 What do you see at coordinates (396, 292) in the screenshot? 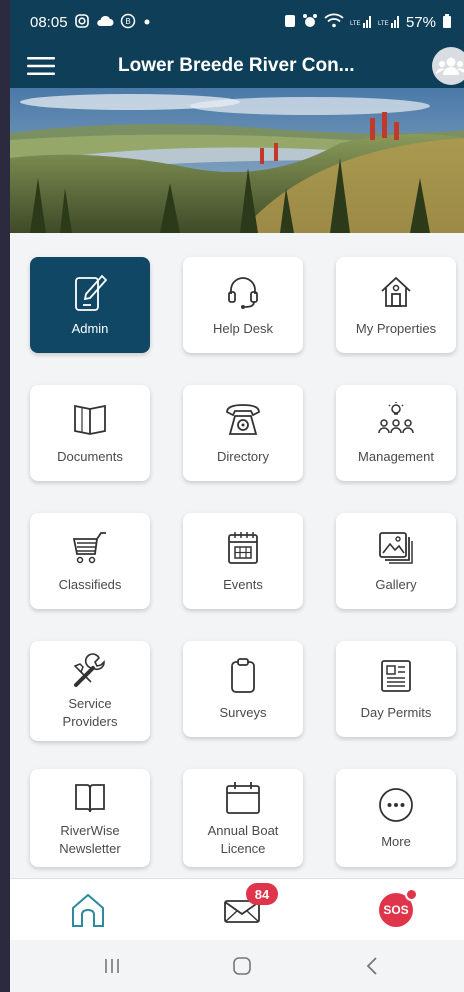
I see `house-icon` at bounding box center [396, 292].